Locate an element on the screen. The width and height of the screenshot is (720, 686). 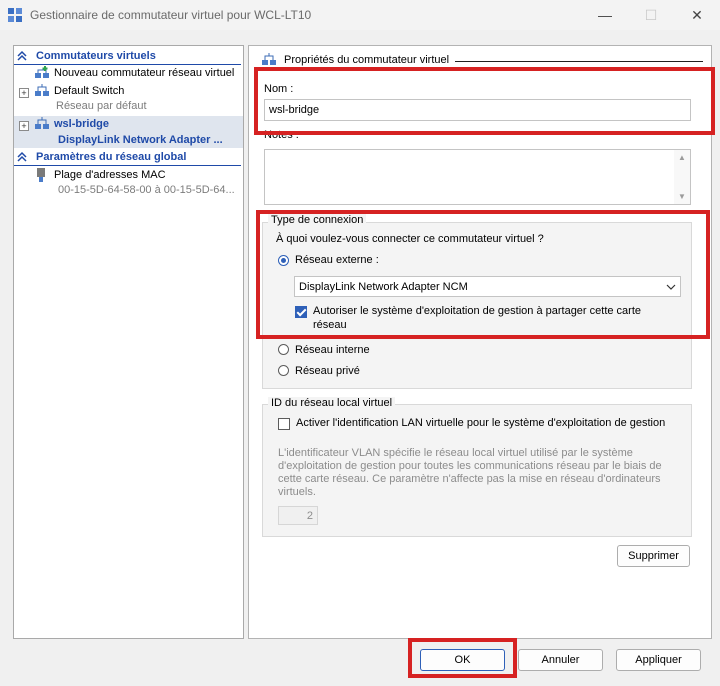
switch-item-default-sub: Réseau par défaut is located at coordinates (101, 106).